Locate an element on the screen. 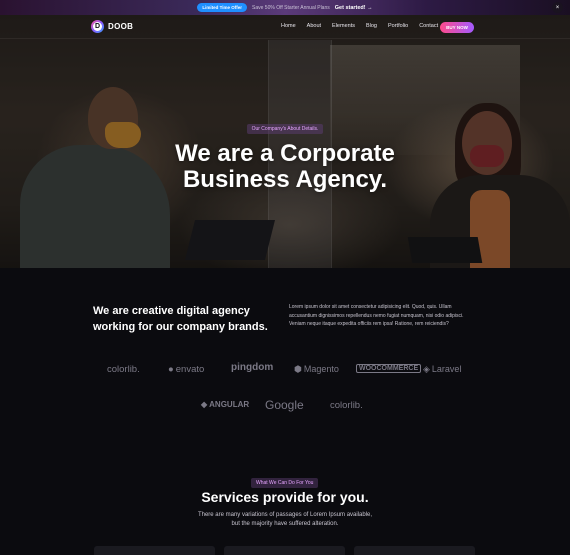 This screenshot has height=555, width=570. brand-google-text: Google is located at coordinates (284, 405).